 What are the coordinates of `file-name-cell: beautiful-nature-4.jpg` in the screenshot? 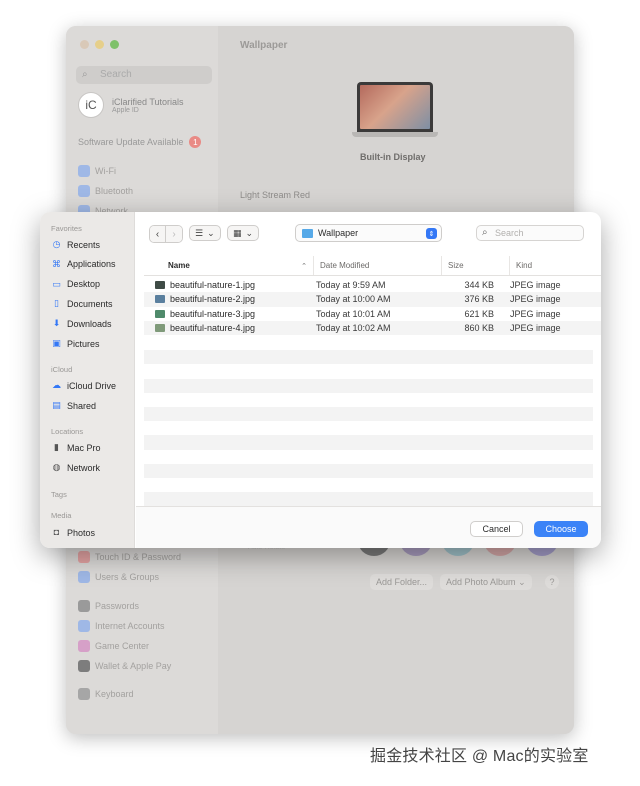 It's located at (225, 328).